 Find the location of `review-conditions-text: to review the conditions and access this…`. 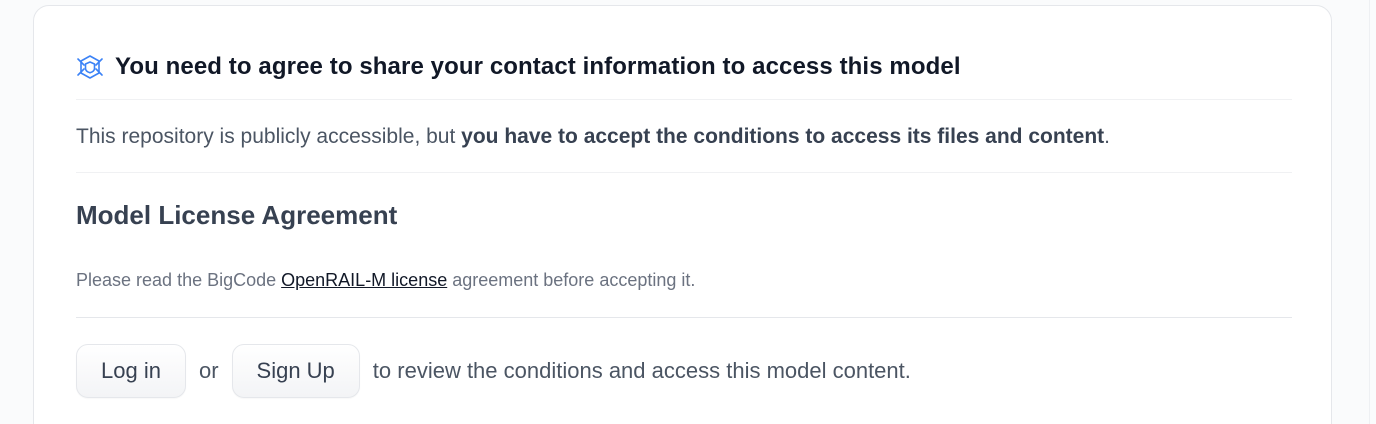

review-conditions-text: to review the conditions and access this… is located at coordinates (641, 370).